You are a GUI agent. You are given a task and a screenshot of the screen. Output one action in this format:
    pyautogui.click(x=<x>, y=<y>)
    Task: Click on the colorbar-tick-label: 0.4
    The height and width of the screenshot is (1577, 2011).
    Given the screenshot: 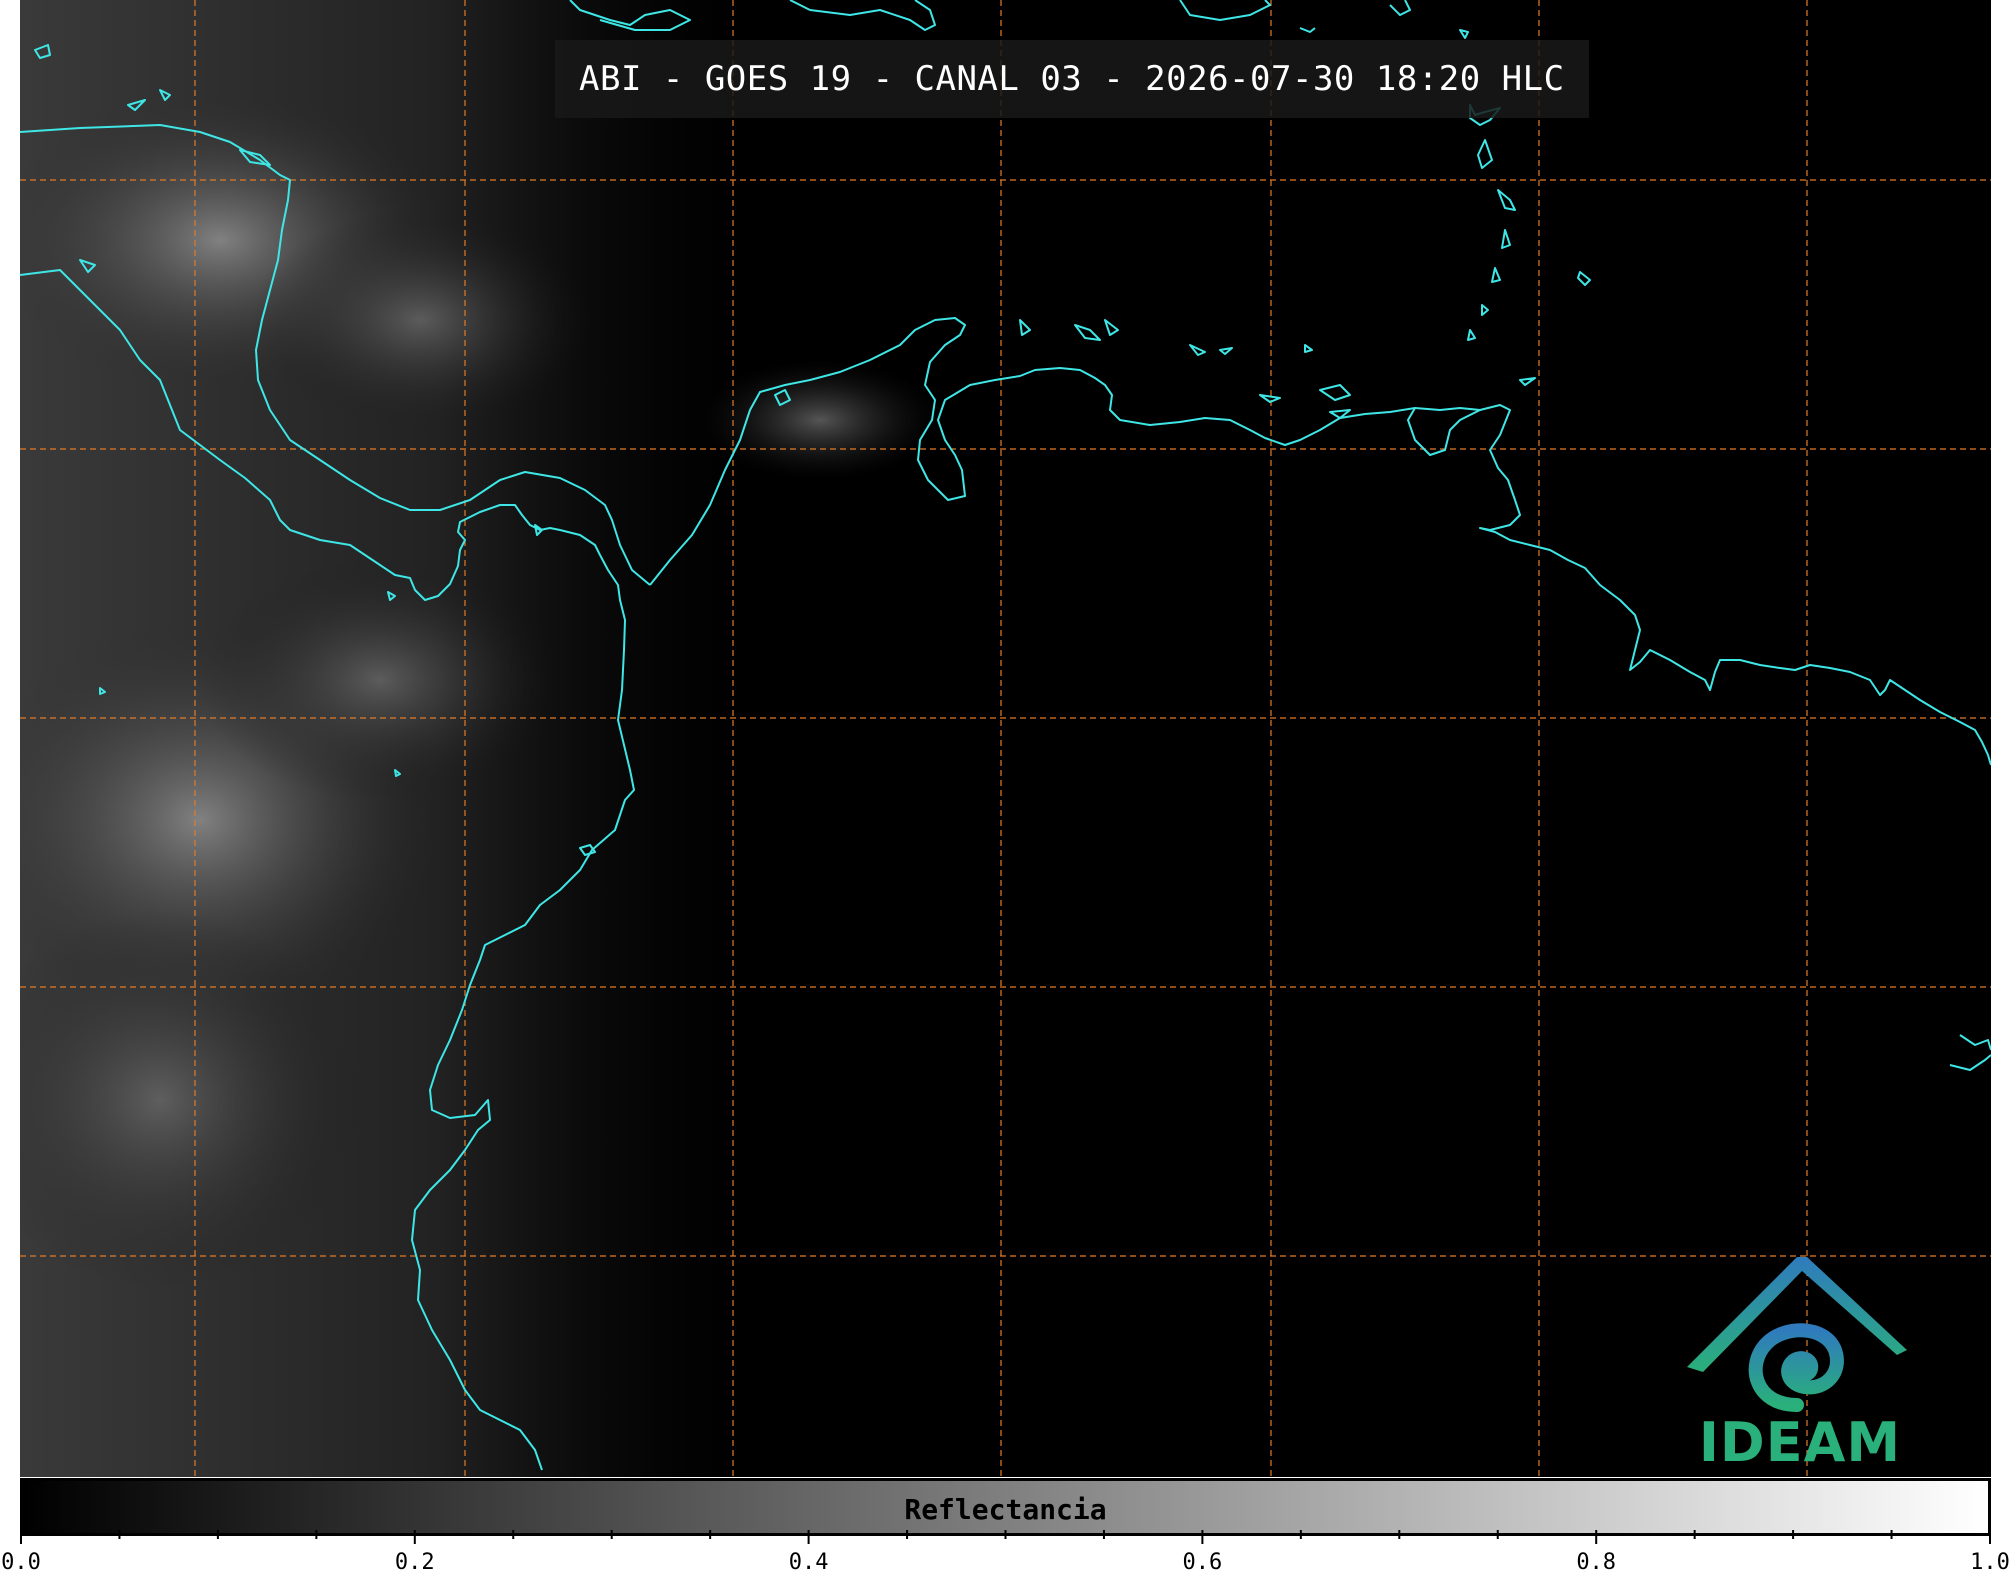 What is the action you would take?
    pyautogui.click(x=808, y=1562)
    